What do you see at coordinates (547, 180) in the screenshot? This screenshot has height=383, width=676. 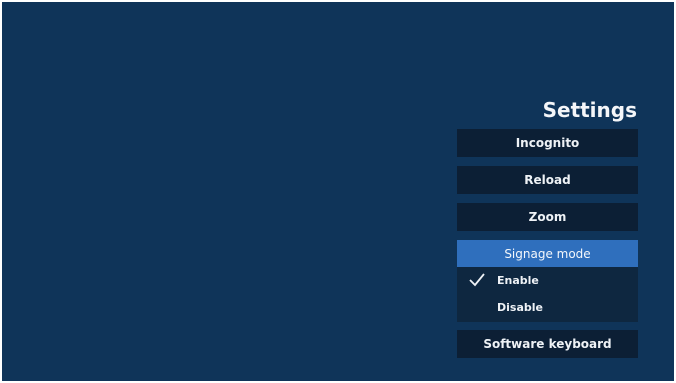 I see `reload-button: Reload` at bounding box center [547, 180].